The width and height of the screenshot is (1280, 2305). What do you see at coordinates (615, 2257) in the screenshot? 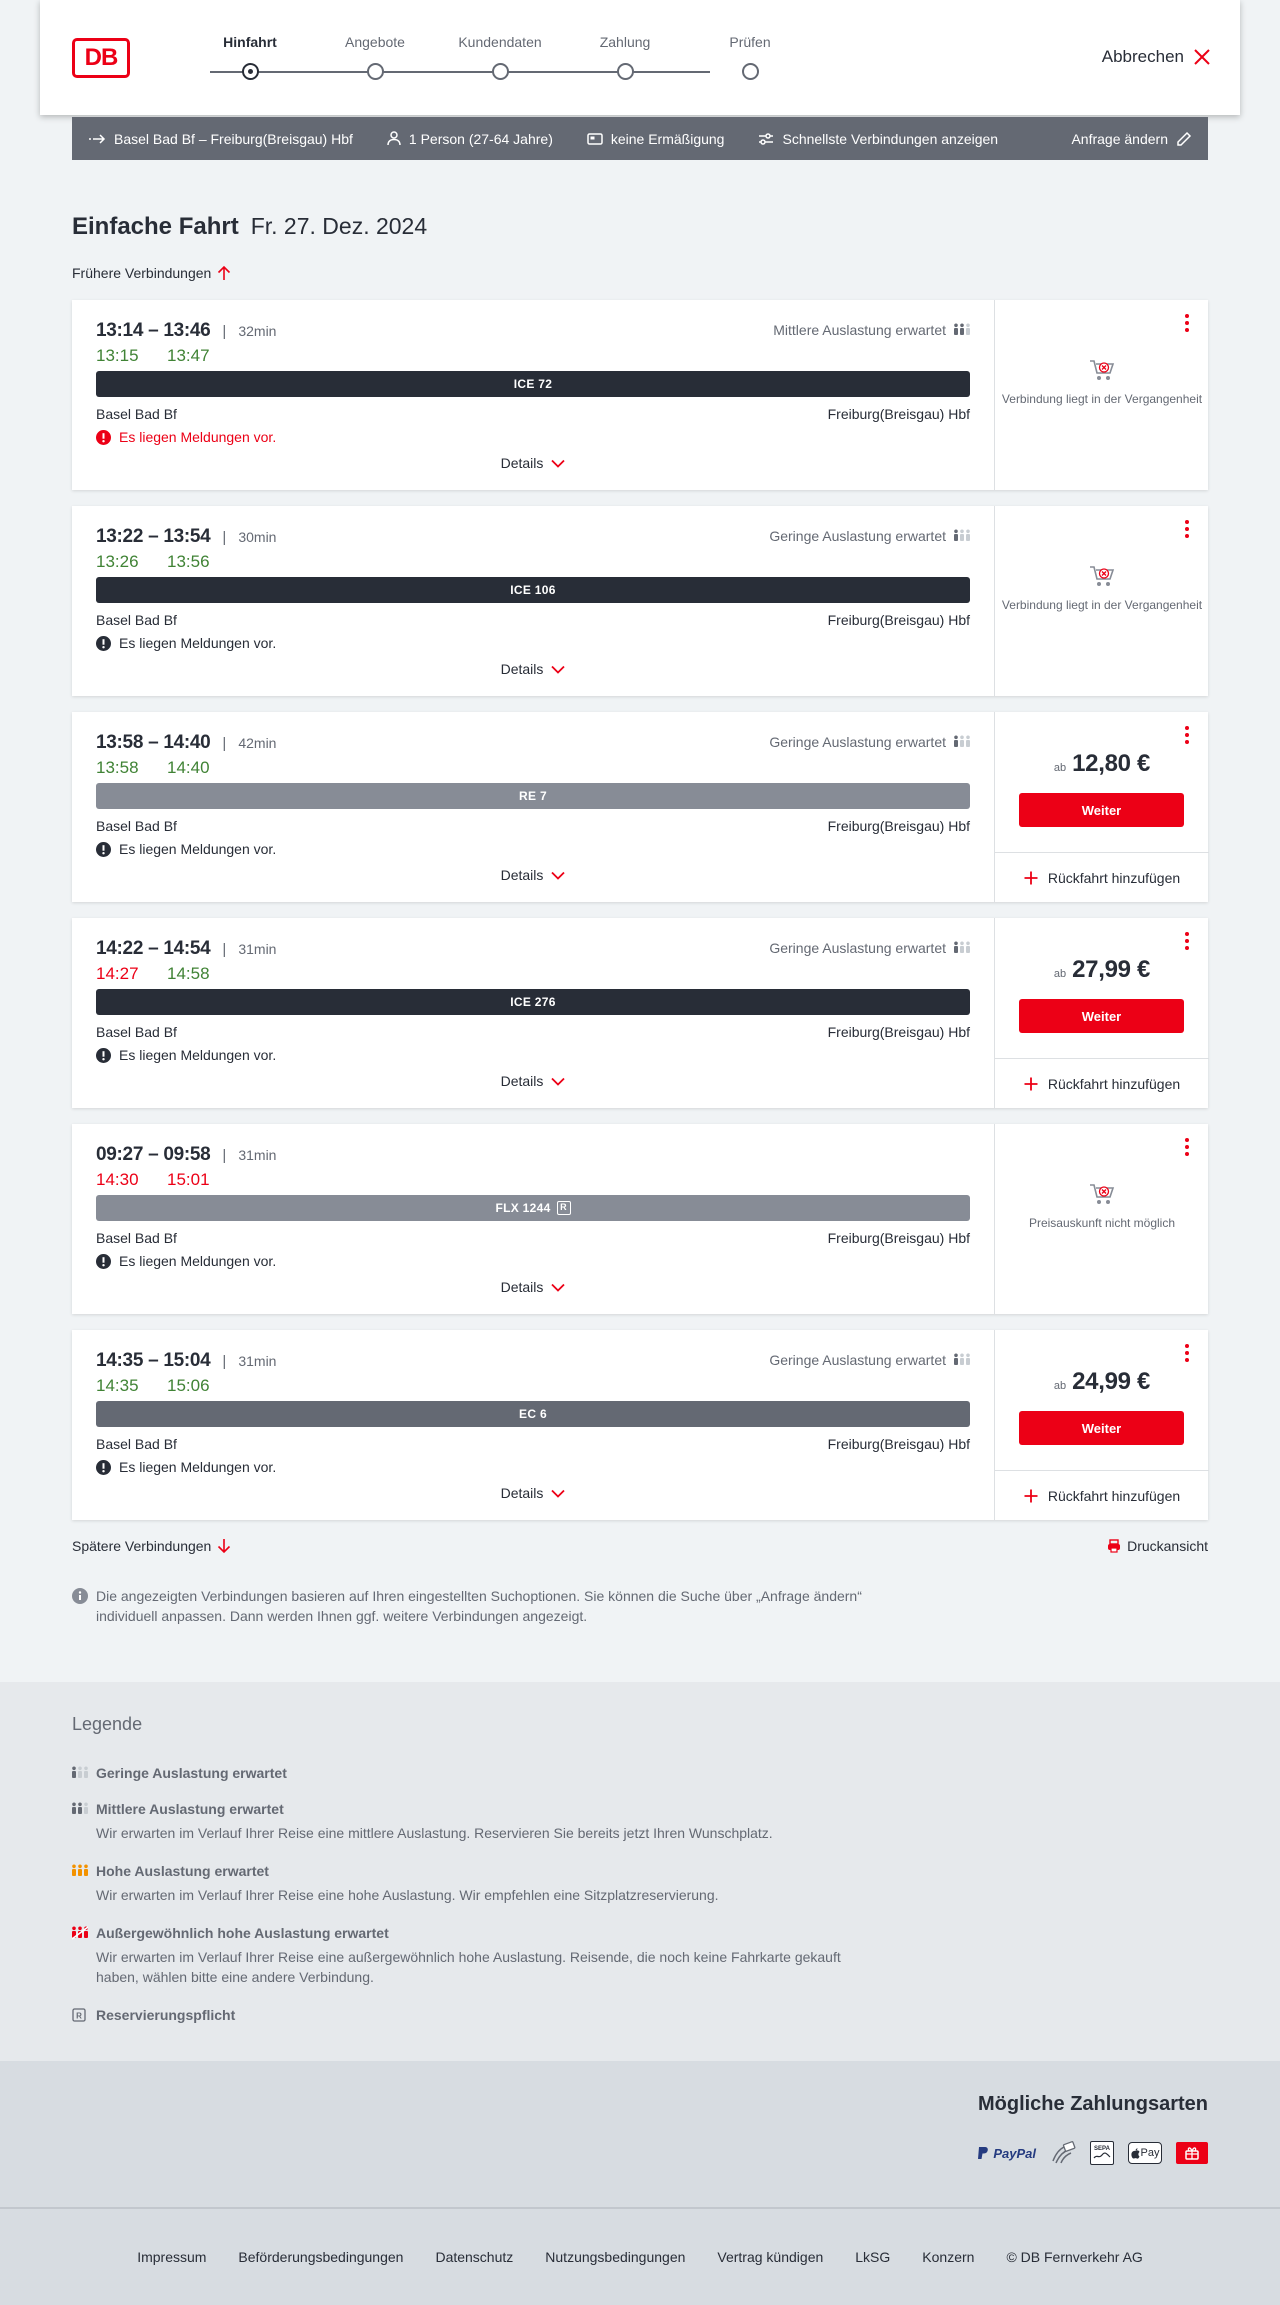
I see `footer-link-nutzungsbedingungen: Nutzungsbedingungen` at bounding box center [615, 2257].